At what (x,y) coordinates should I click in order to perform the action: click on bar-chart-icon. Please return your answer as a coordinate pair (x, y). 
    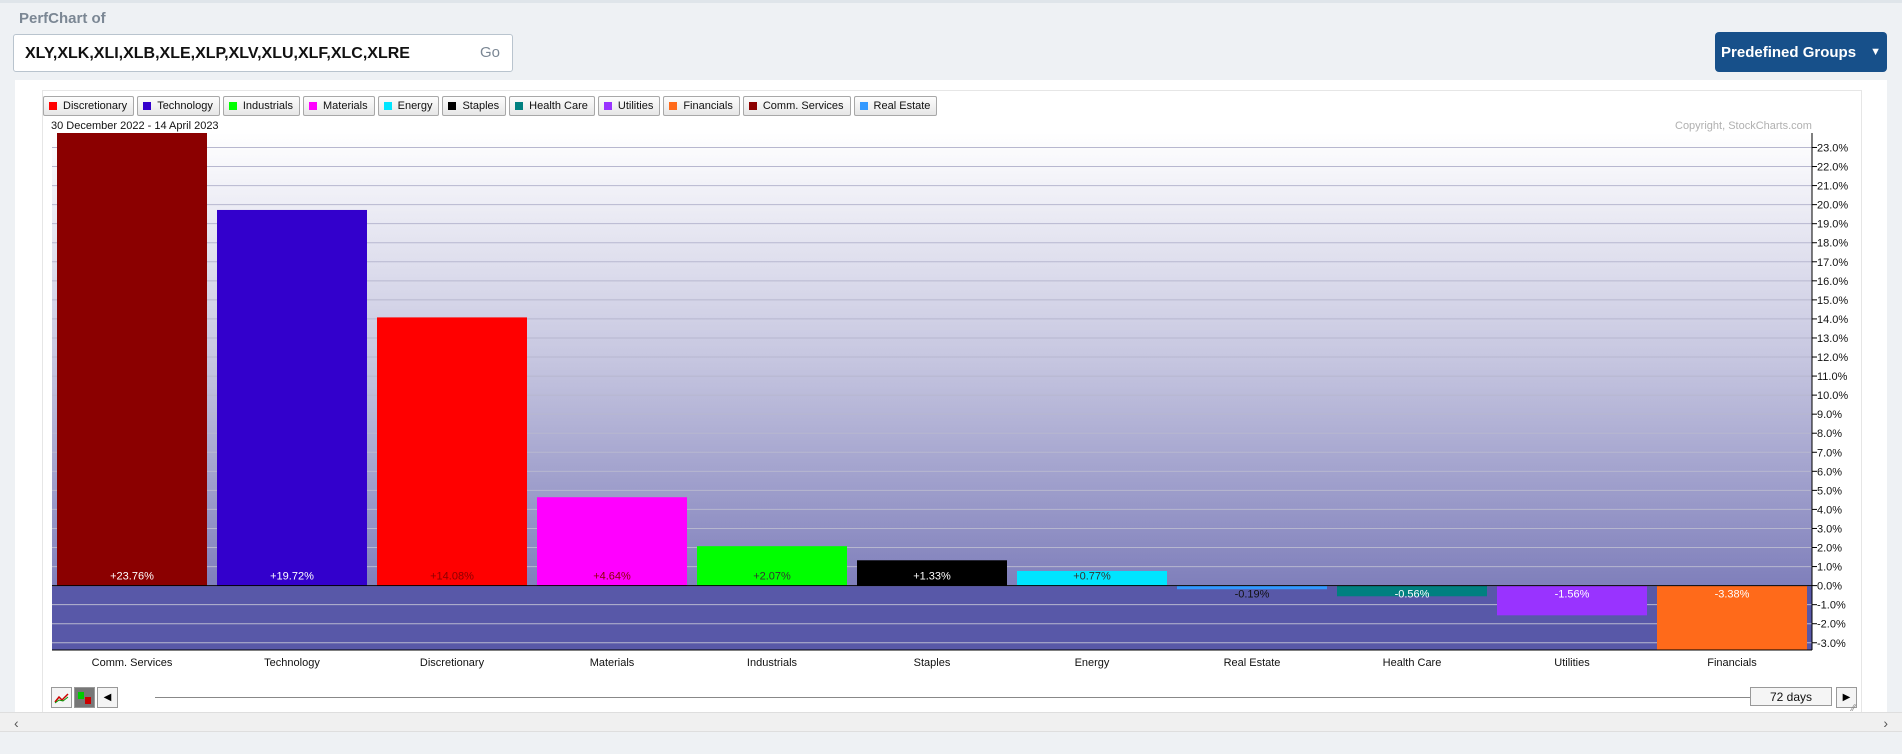
    Looking at the image, I should click on (84, 698).